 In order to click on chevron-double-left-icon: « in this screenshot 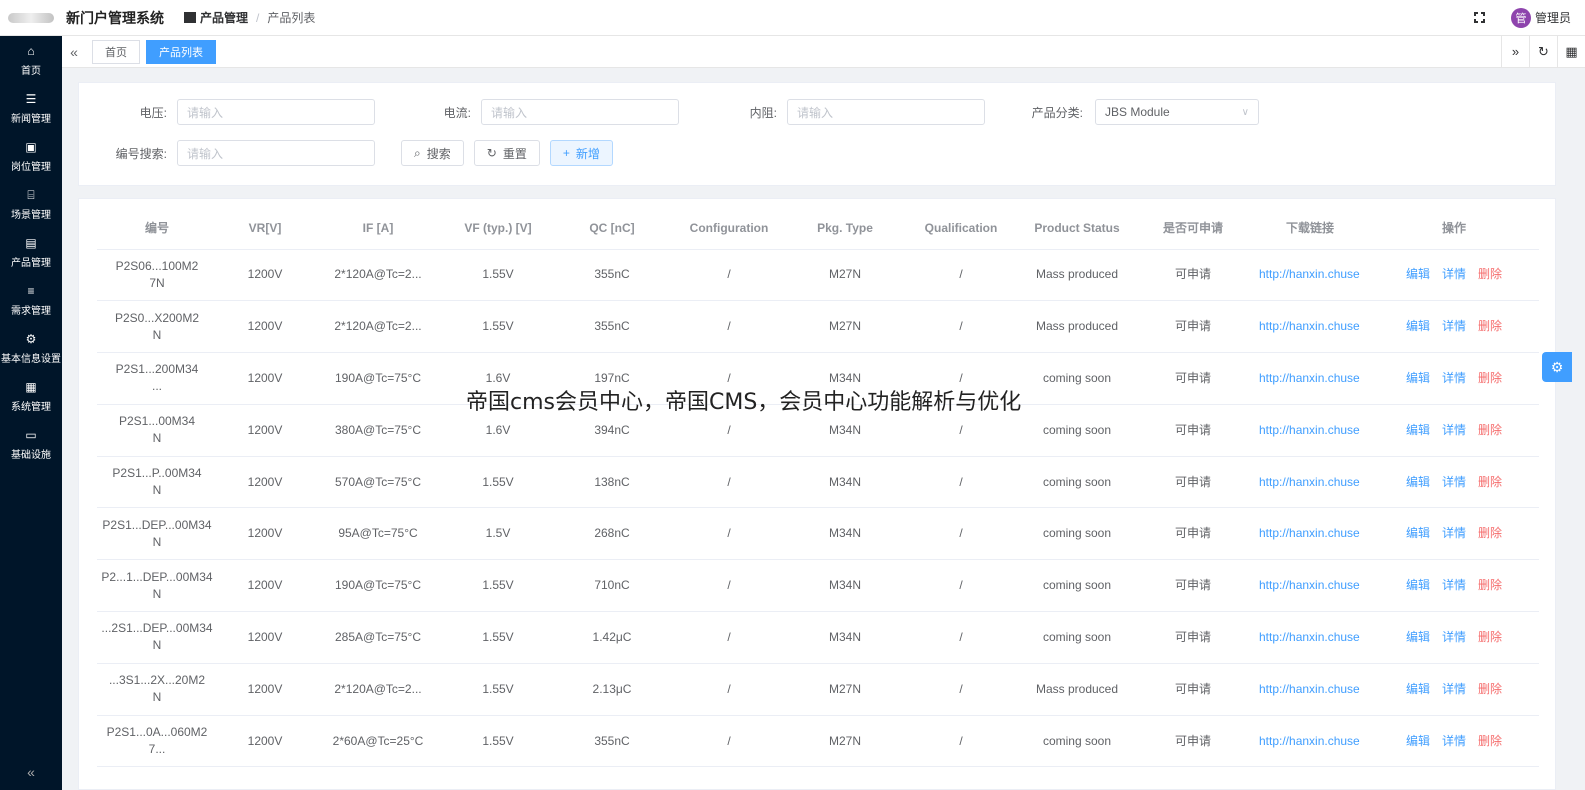, I will do `click(74, 52)`.